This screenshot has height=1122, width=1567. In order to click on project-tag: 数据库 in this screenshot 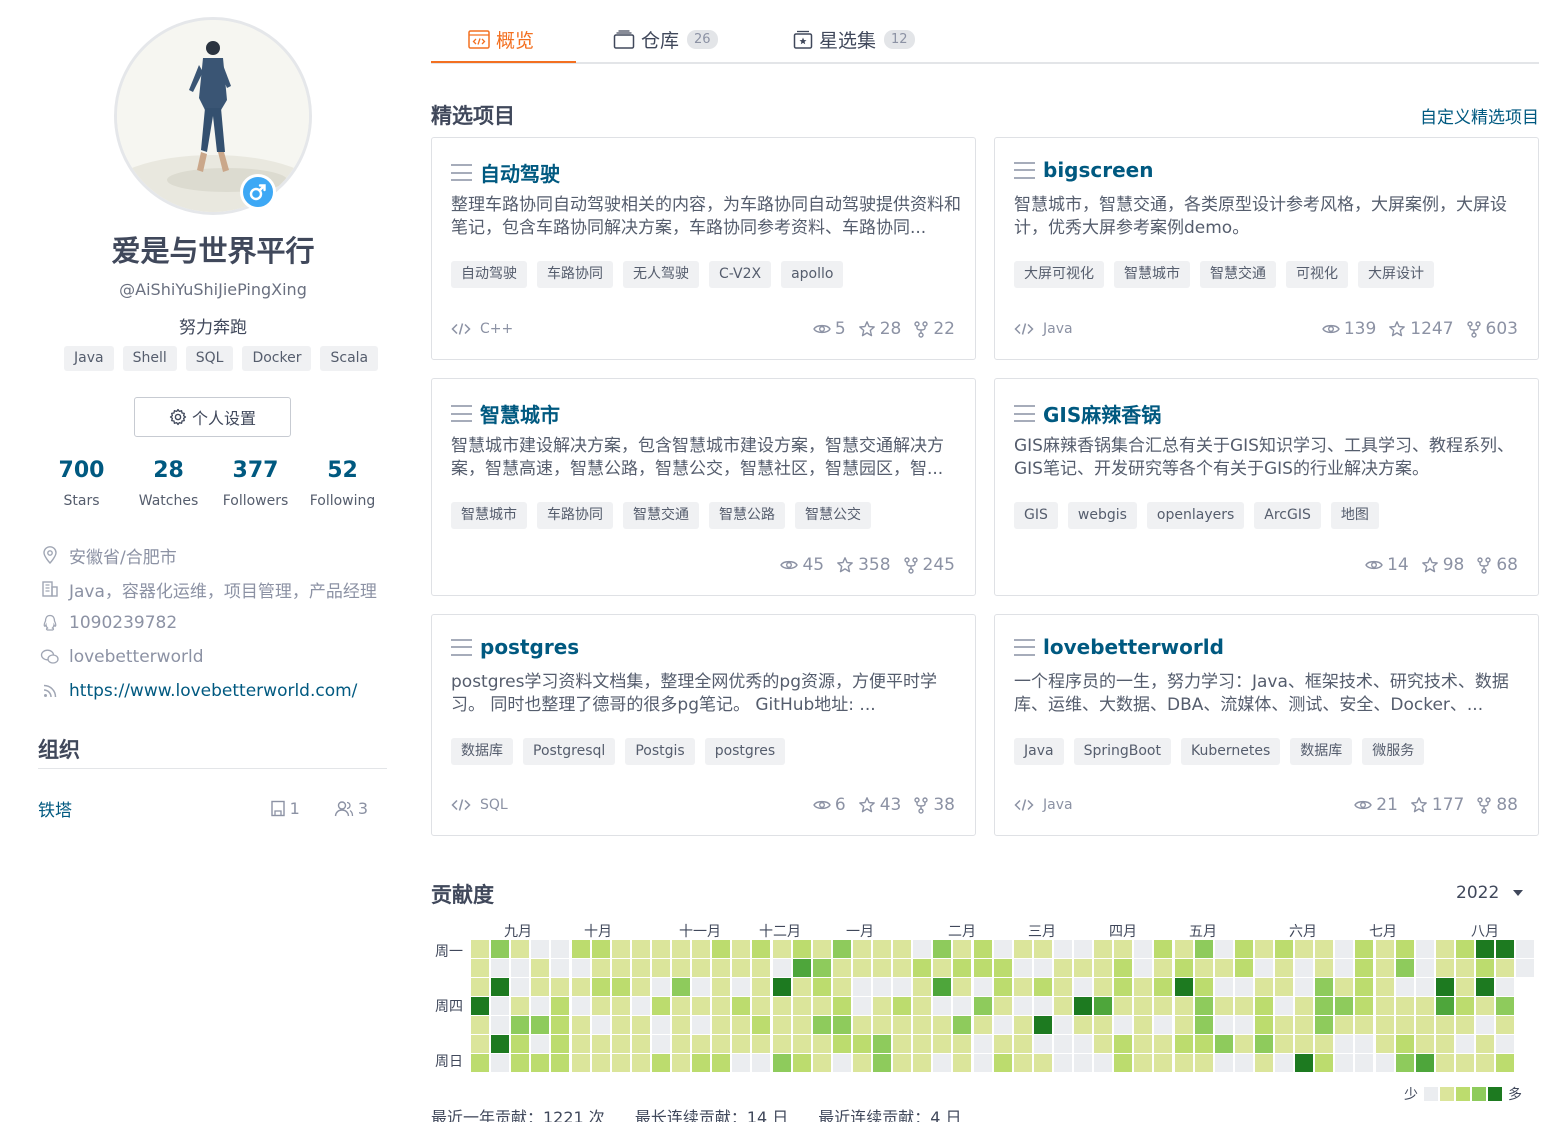, I will do `click(482, 751)`.